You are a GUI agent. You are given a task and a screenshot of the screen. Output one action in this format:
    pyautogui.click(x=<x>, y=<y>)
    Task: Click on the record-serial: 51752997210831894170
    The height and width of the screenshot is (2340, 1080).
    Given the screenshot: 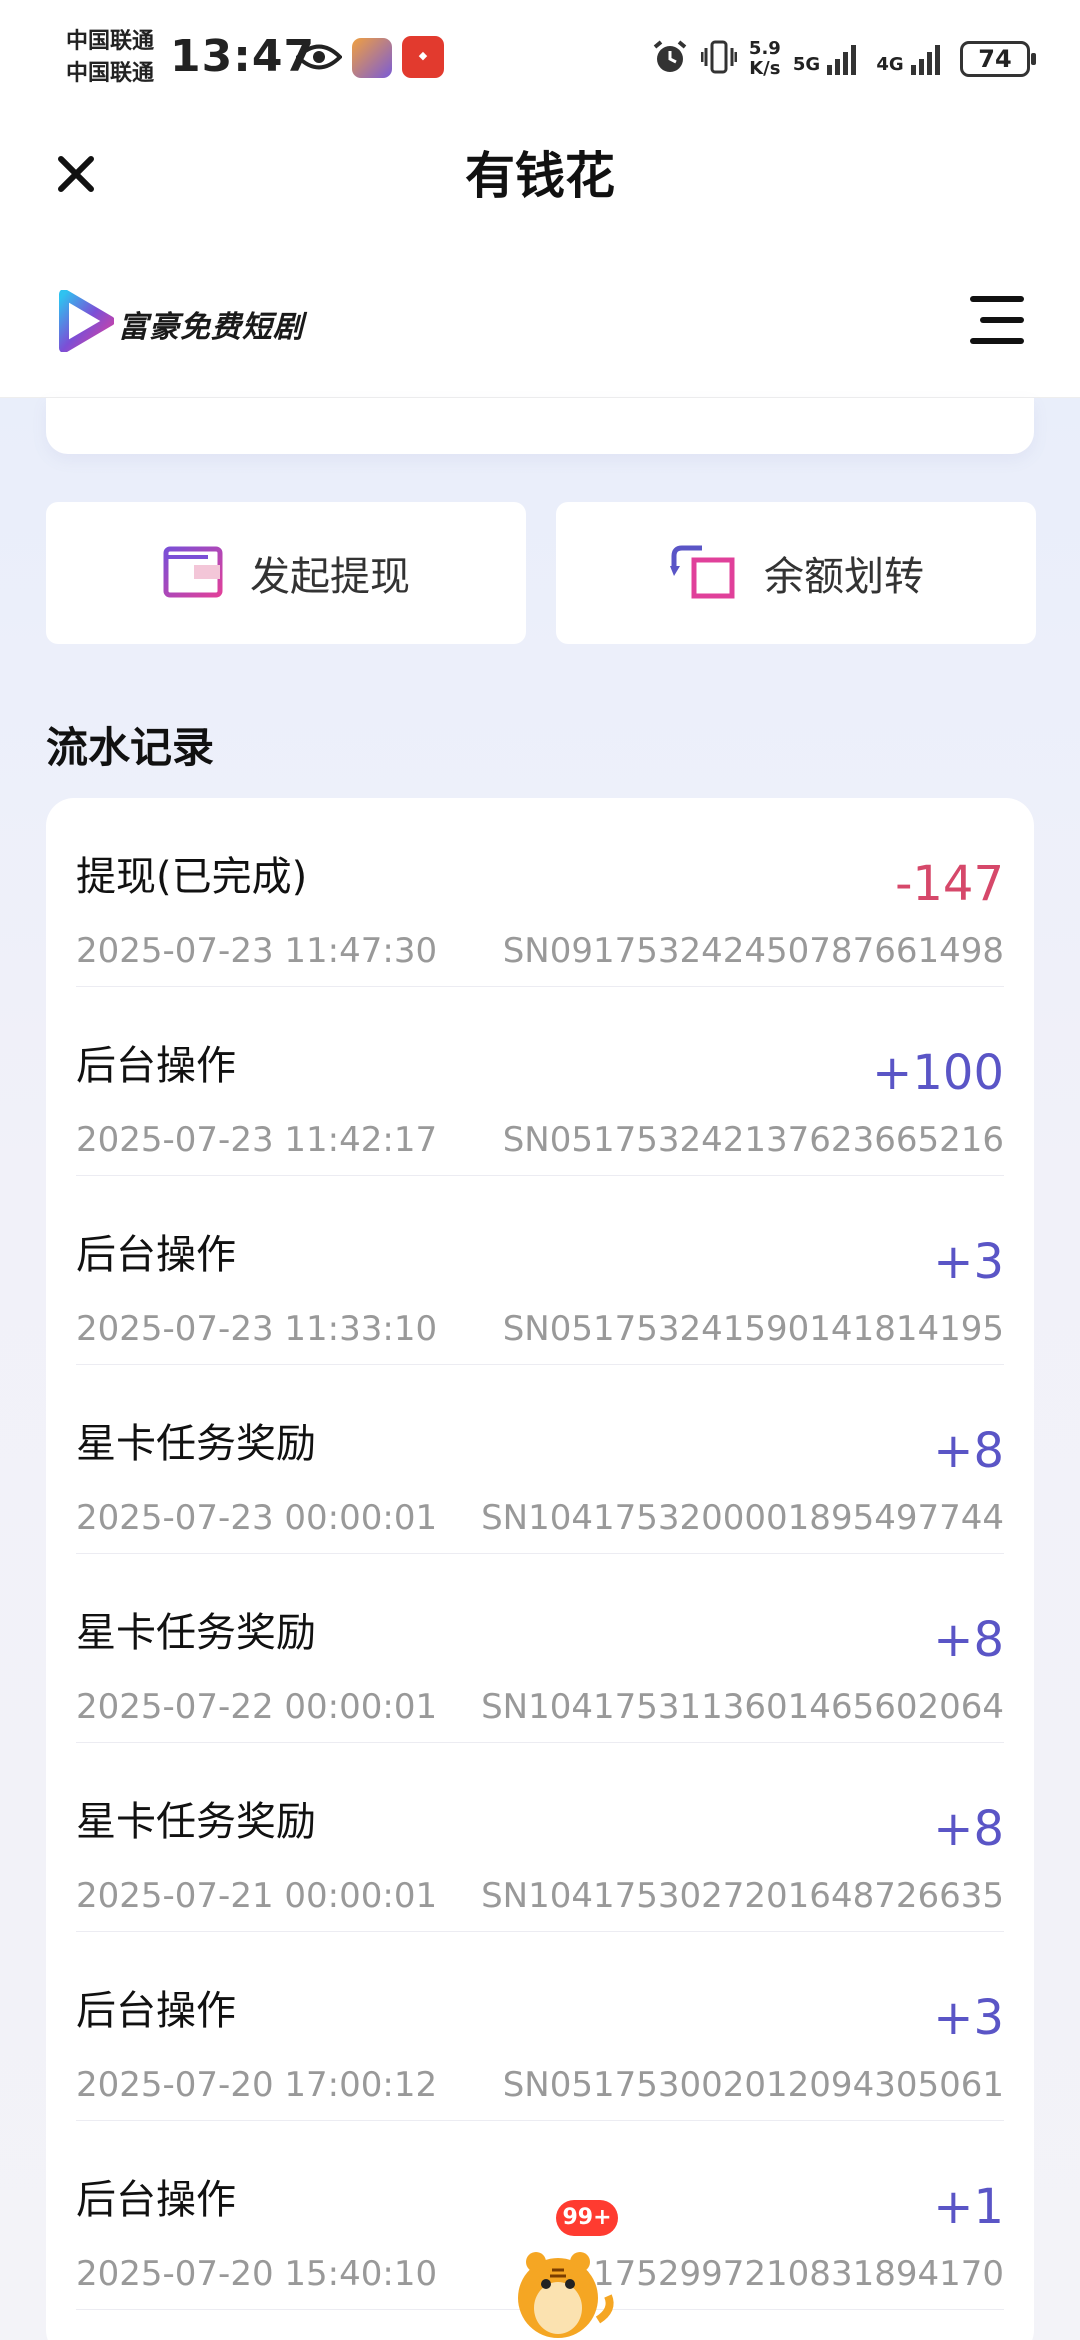 What is the action you would take?
    pyautogui.click(x=787, y=2274)
    